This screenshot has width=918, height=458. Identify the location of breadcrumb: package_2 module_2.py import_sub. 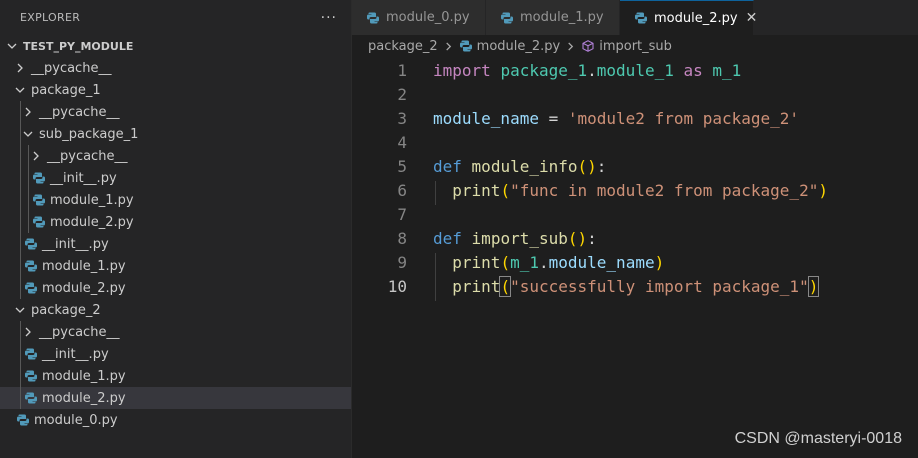
(635, 46).